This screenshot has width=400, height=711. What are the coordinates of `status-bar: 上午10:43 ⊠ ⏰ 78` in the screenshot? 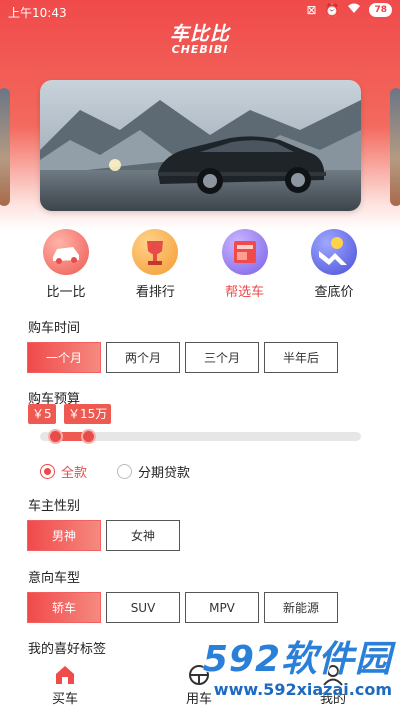 It's located at (200, 12).